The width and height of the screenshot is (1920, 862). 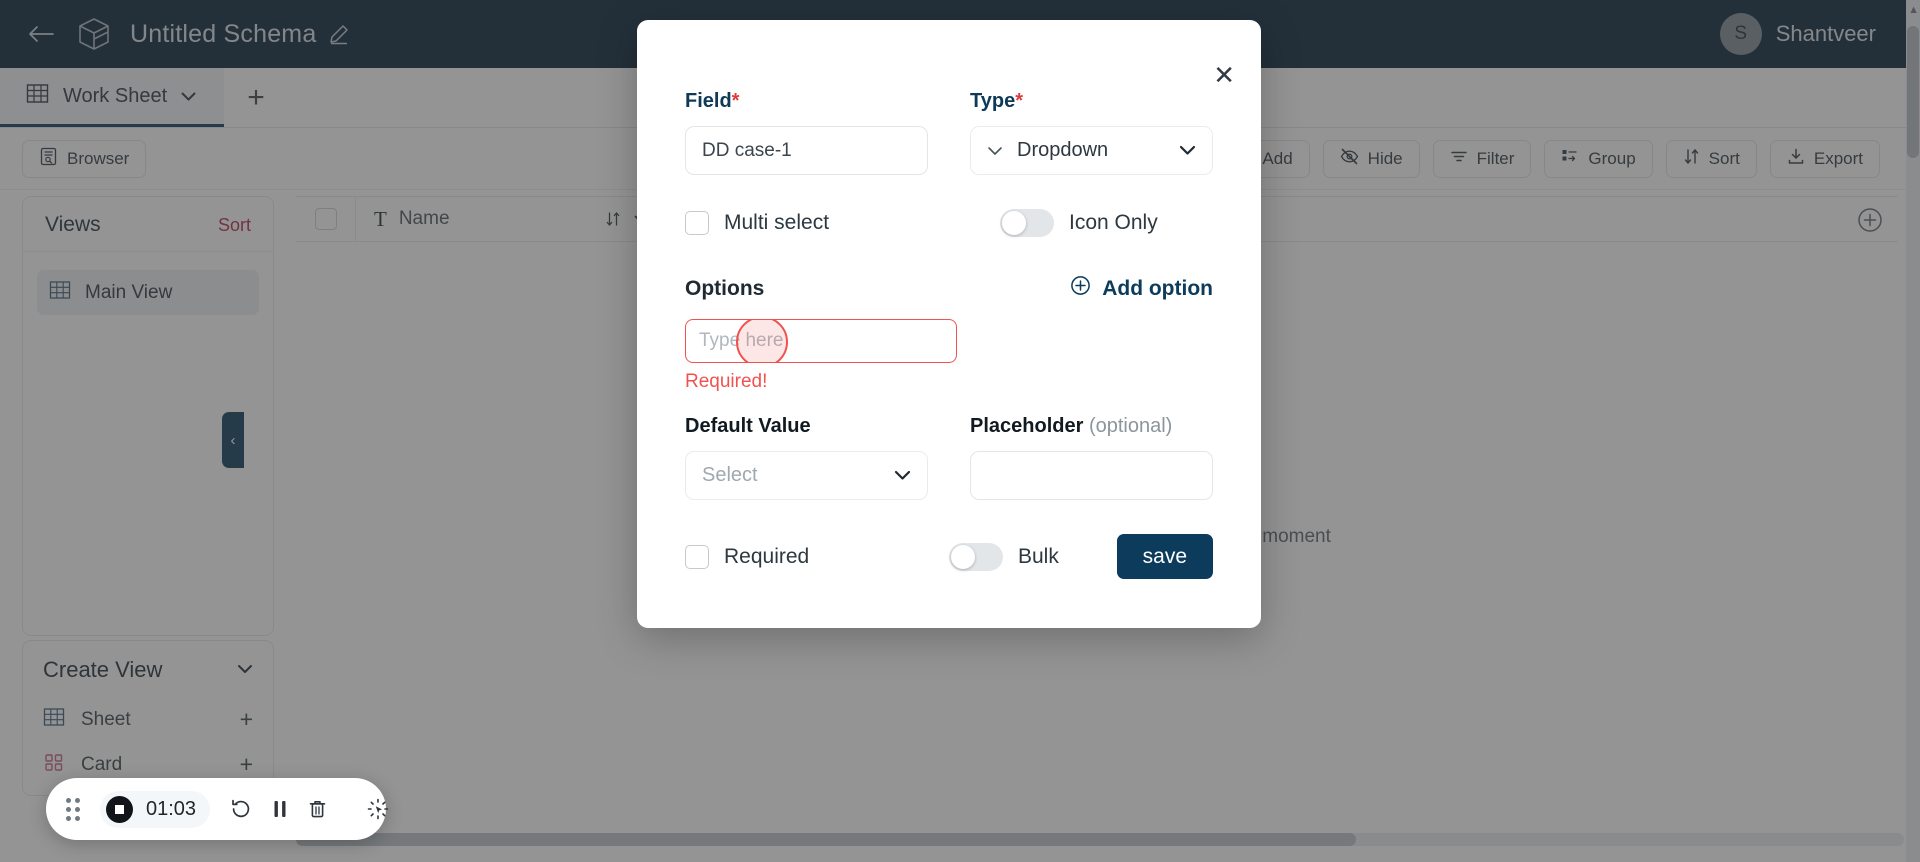 I want to click on drag-handle-icon, so click(x=73, y=809).